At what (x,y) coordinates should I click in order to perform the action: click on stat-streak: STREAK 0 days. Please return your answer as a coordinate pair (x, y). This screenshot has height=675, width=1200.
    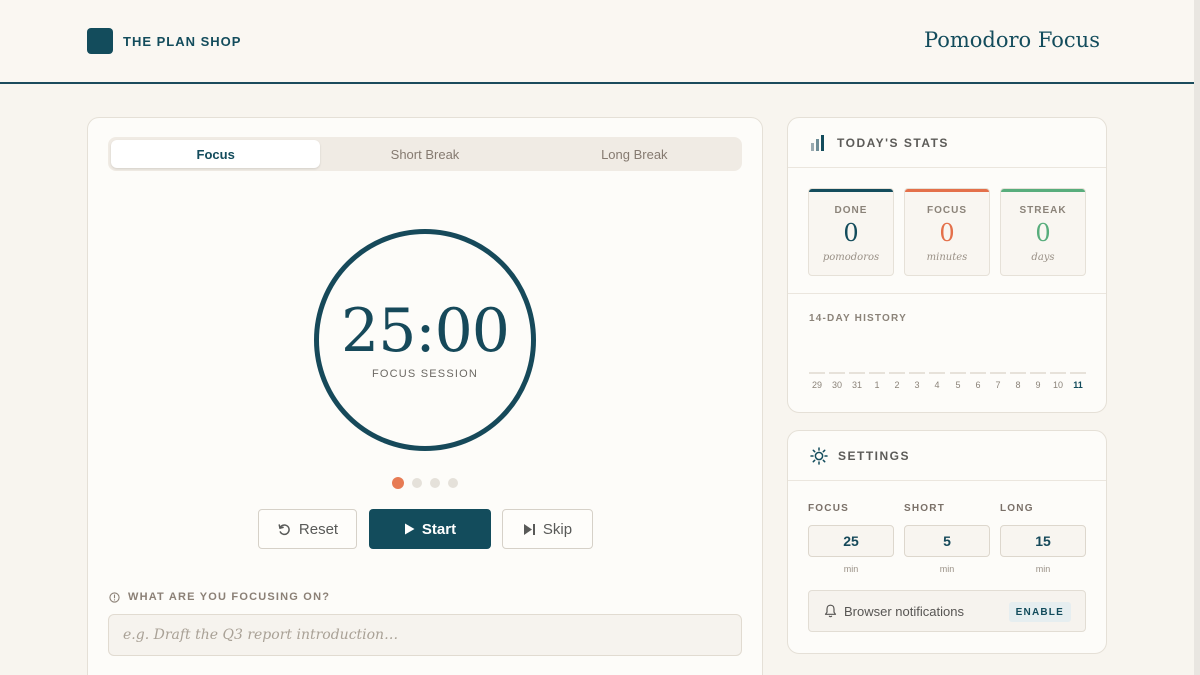
    Looking at the image, I should click on (1043, 232).